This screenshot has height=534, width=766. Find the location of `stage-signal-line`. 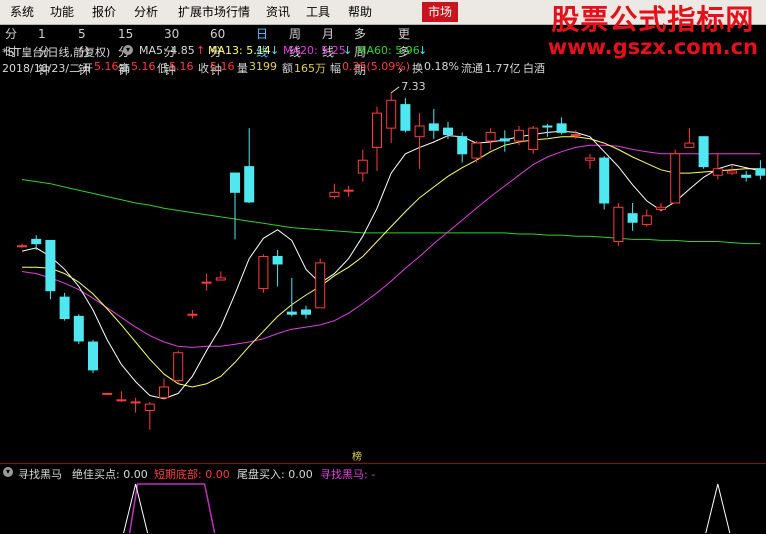

stage-signal-line is located at coordinates (172, 508).